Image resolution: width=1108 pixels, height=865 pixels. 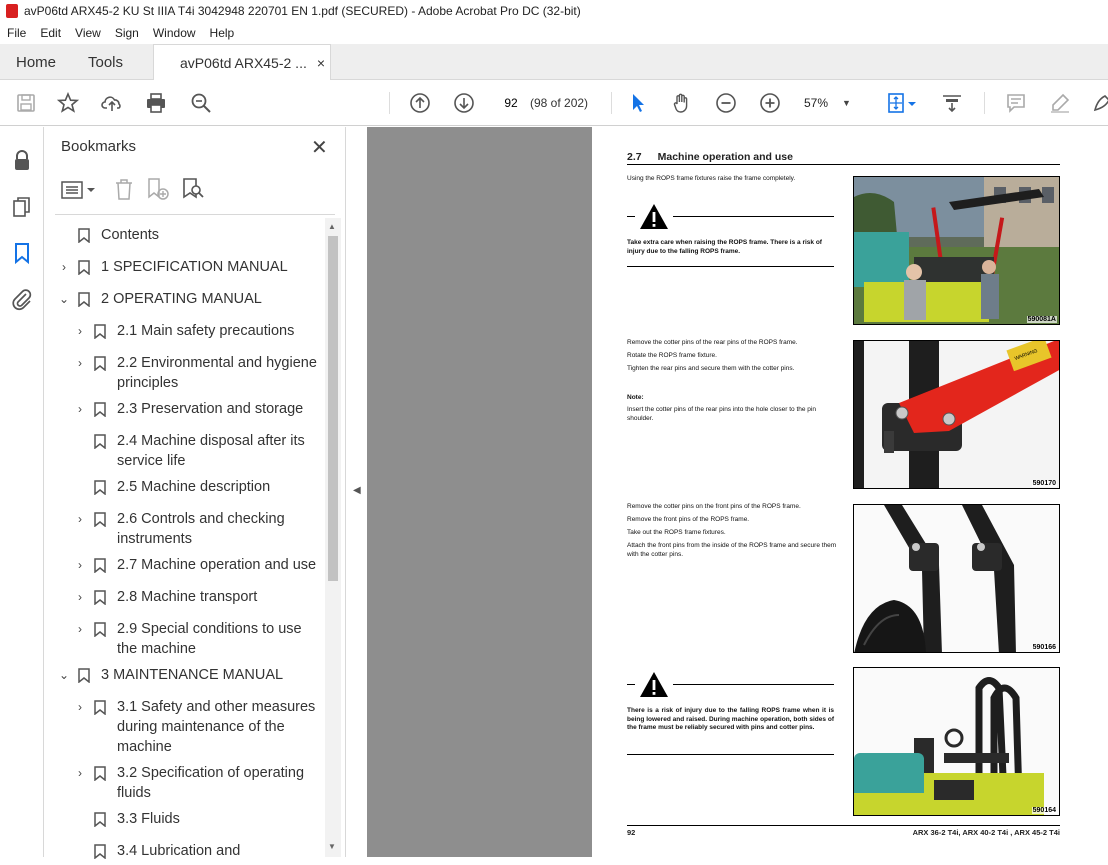 I want to click on zoom-out-icon, so click(x=726, y=103).